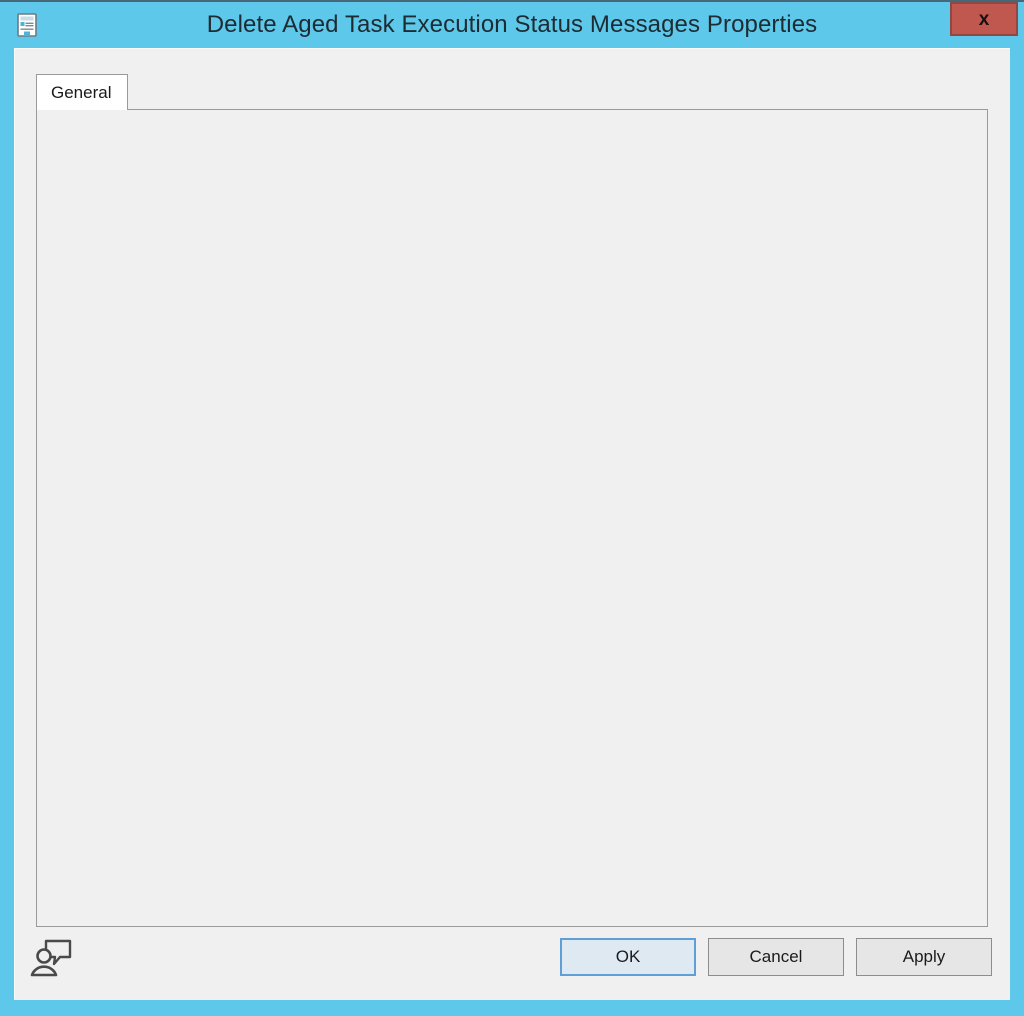  Describe the element at coordinates (52, 957) in the screenshot. I see `person-speech-bubble-icon` at that location.